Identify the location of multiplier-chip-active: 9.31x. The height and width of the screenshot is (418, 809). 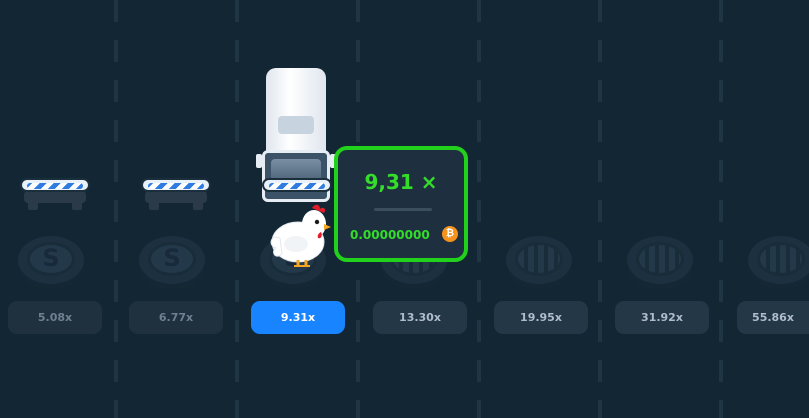
(298, 317).